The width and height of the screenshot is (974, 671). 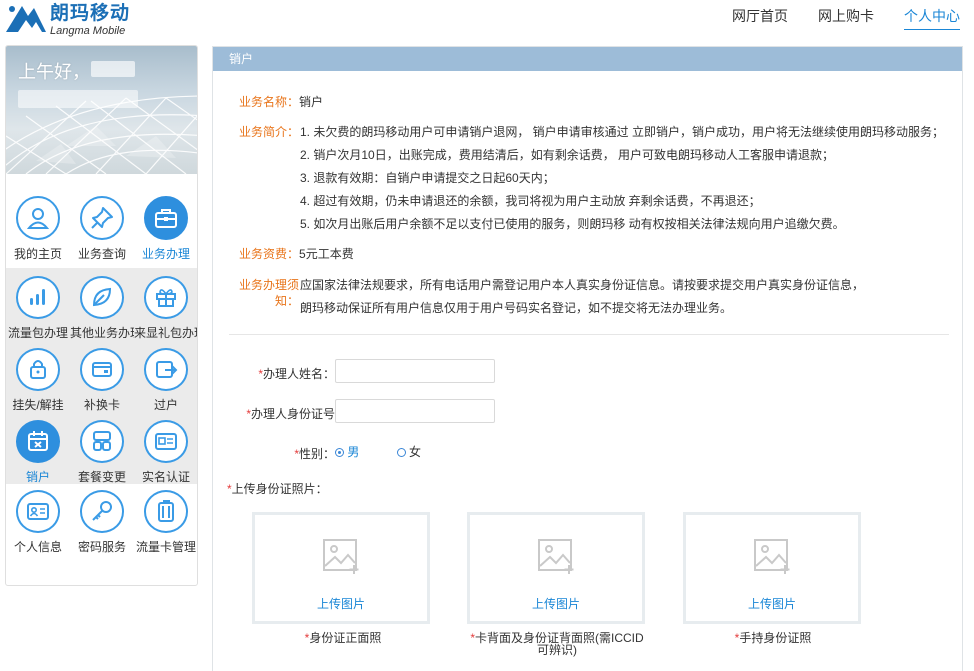 I want to click on service-row-3: 销户 套餐变更 实名认证, so click(x=101, y=448).